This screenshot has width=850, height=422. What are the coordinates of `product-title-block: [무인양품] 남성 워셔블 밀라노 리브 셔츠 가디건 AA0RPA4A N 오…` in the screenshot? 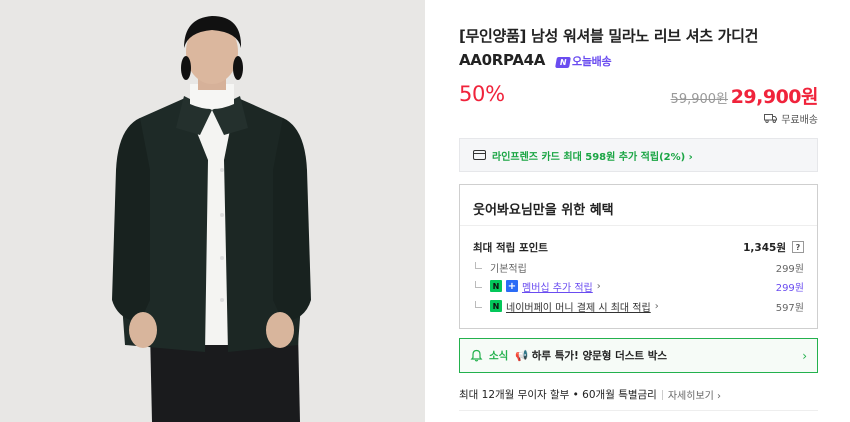 It's located at (638, 49).